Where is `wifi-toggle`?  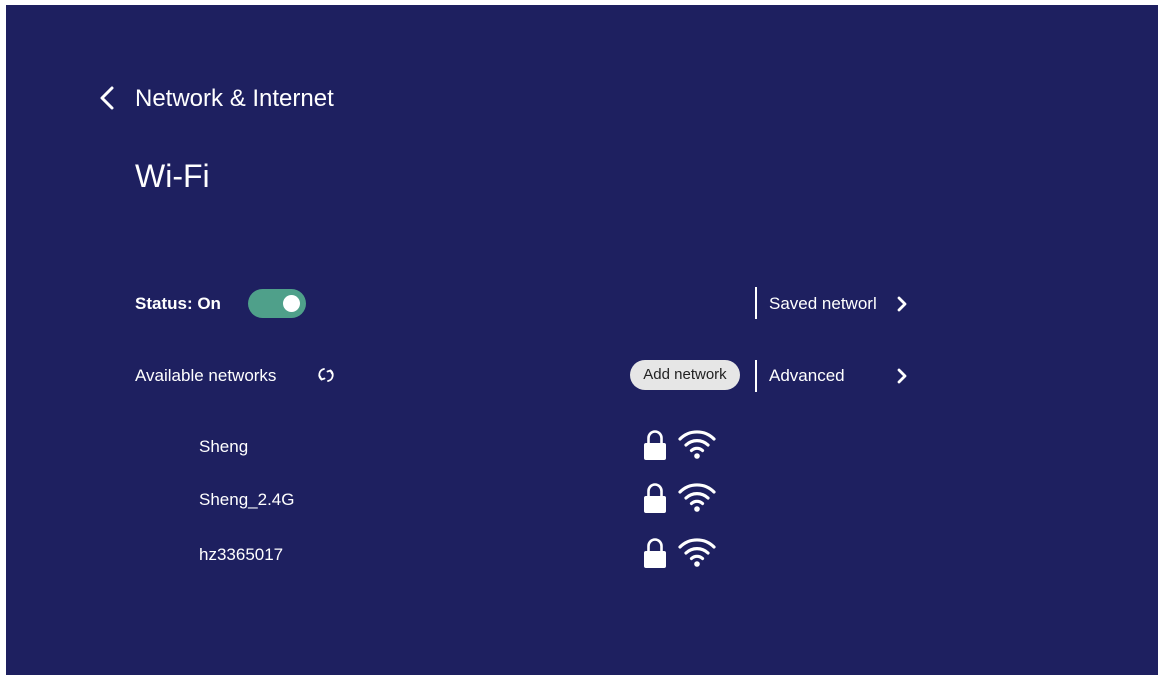 wifi-toggle is located at coordinates (277, 303).